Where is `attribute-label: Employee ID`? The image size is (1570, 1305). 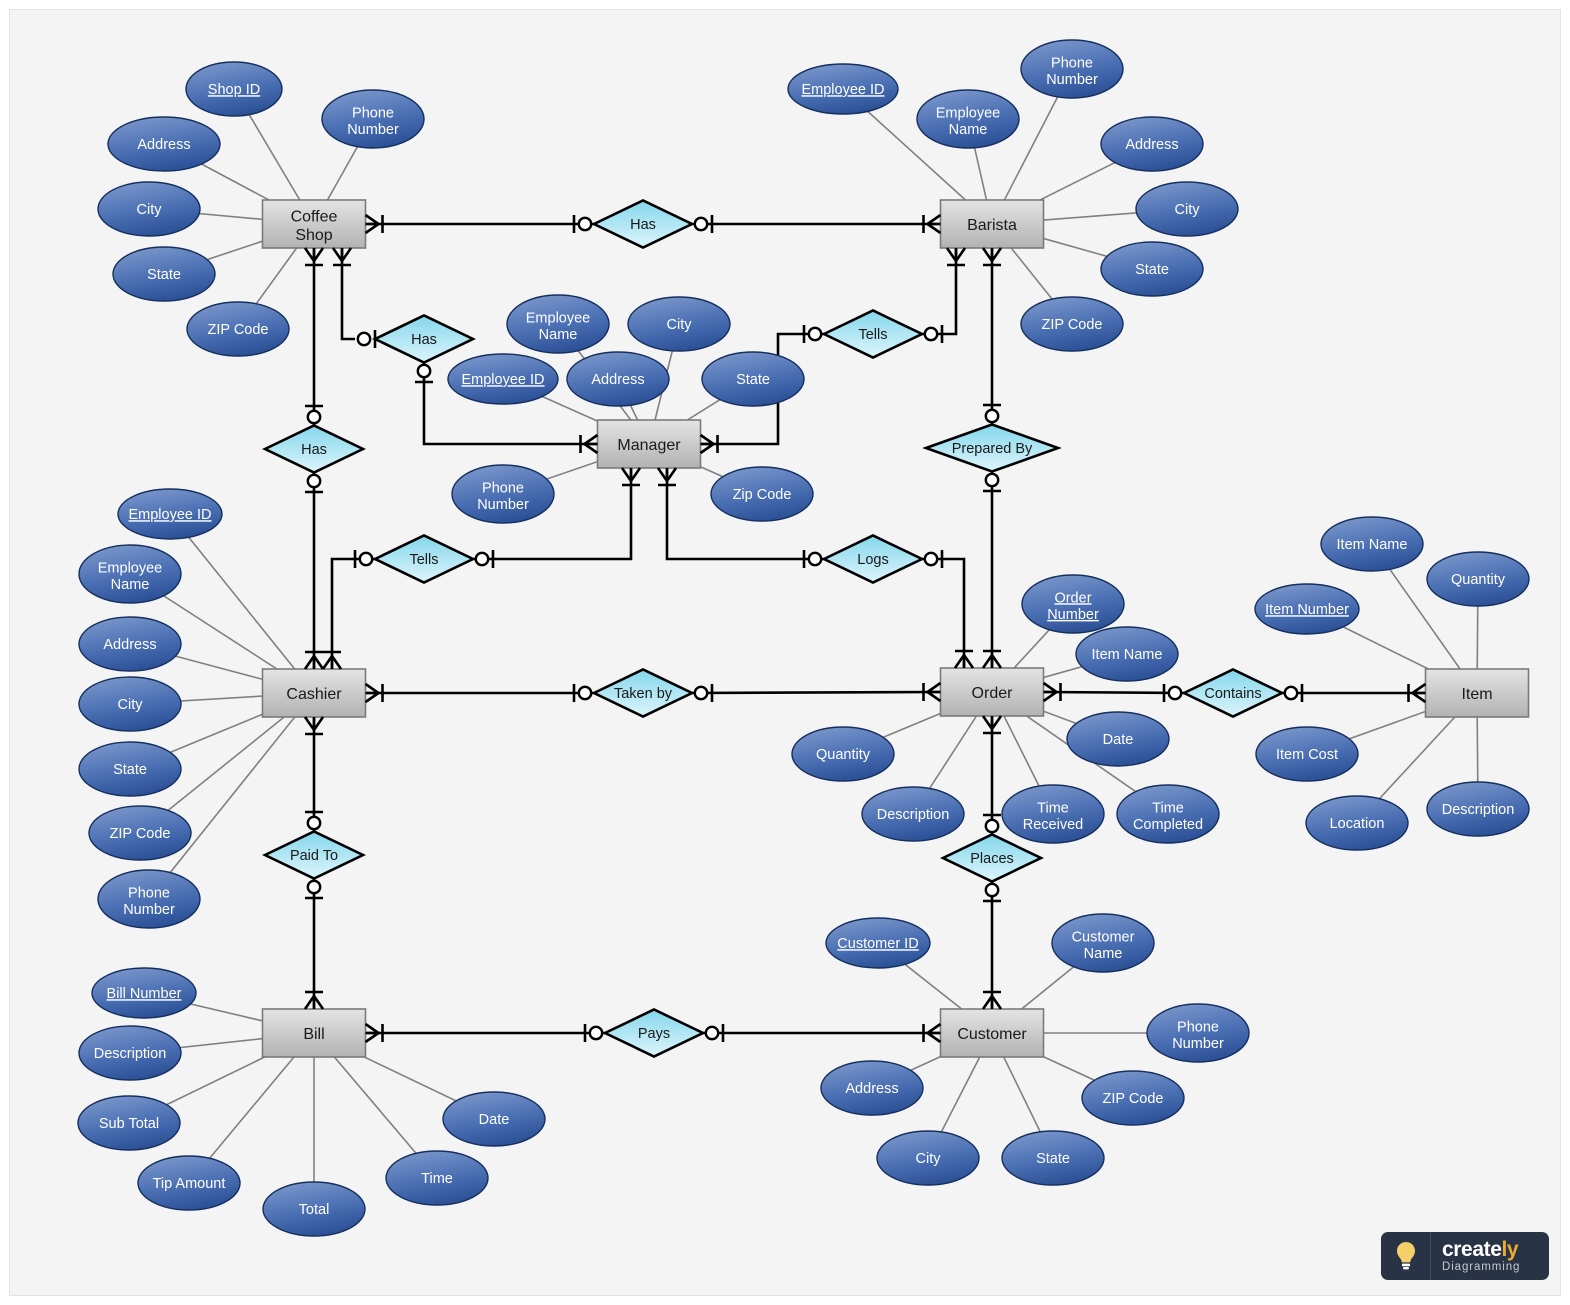 attribute-label: Employee ID is located at coordinates (169, 515).